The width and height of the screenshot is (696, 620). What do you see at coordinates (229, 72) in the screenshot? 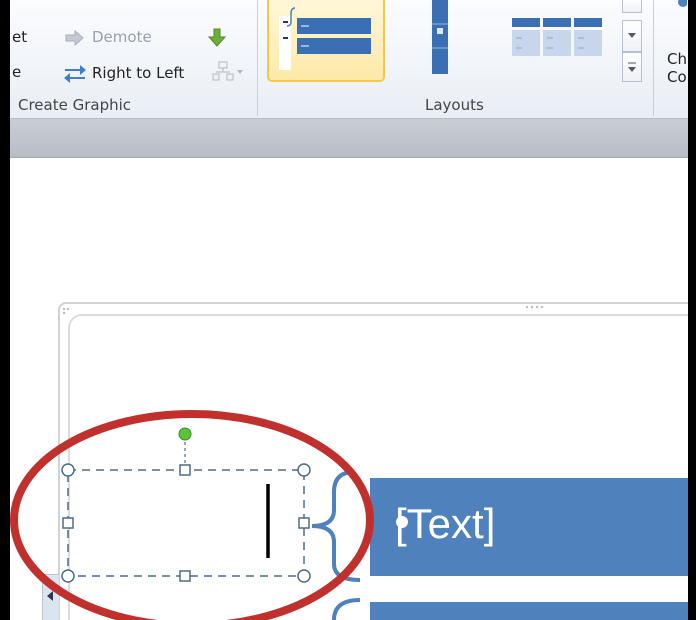
I see `org-chart-layout-icon` at bounding box center [229, 72].